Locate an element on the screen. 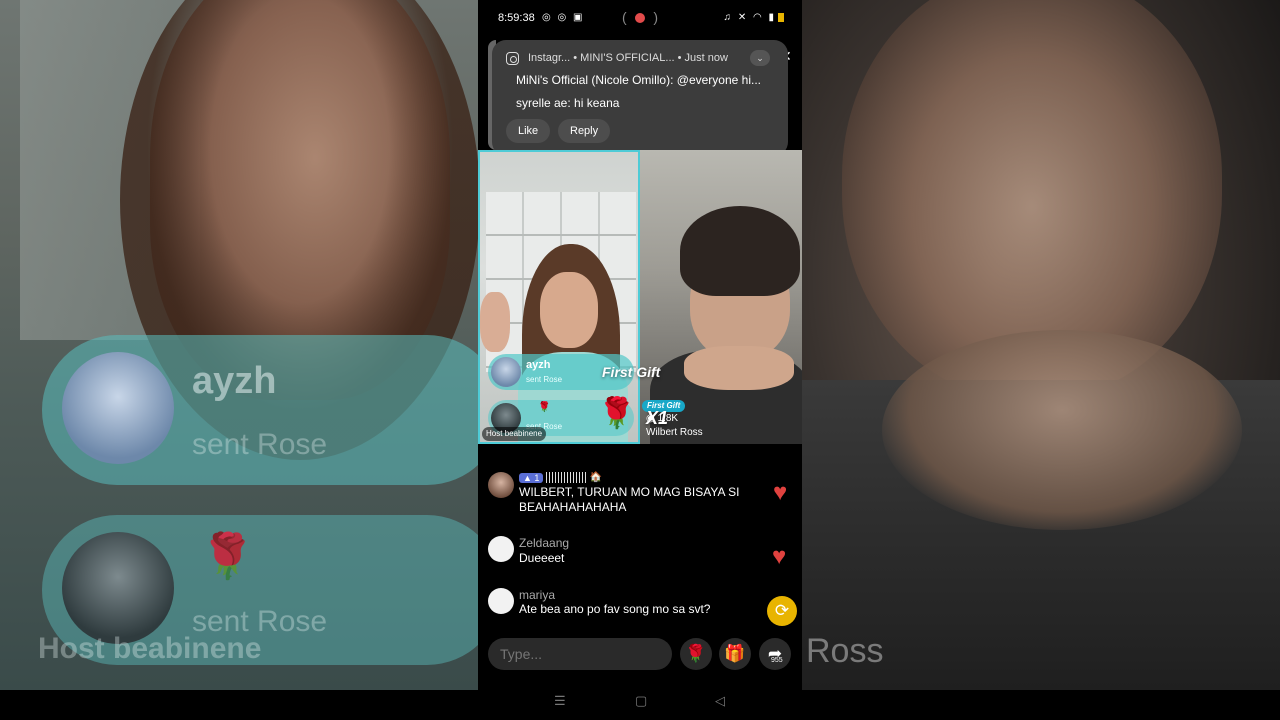  guest-likes: ◉ 1.8K is located at coordinates (662, 418).